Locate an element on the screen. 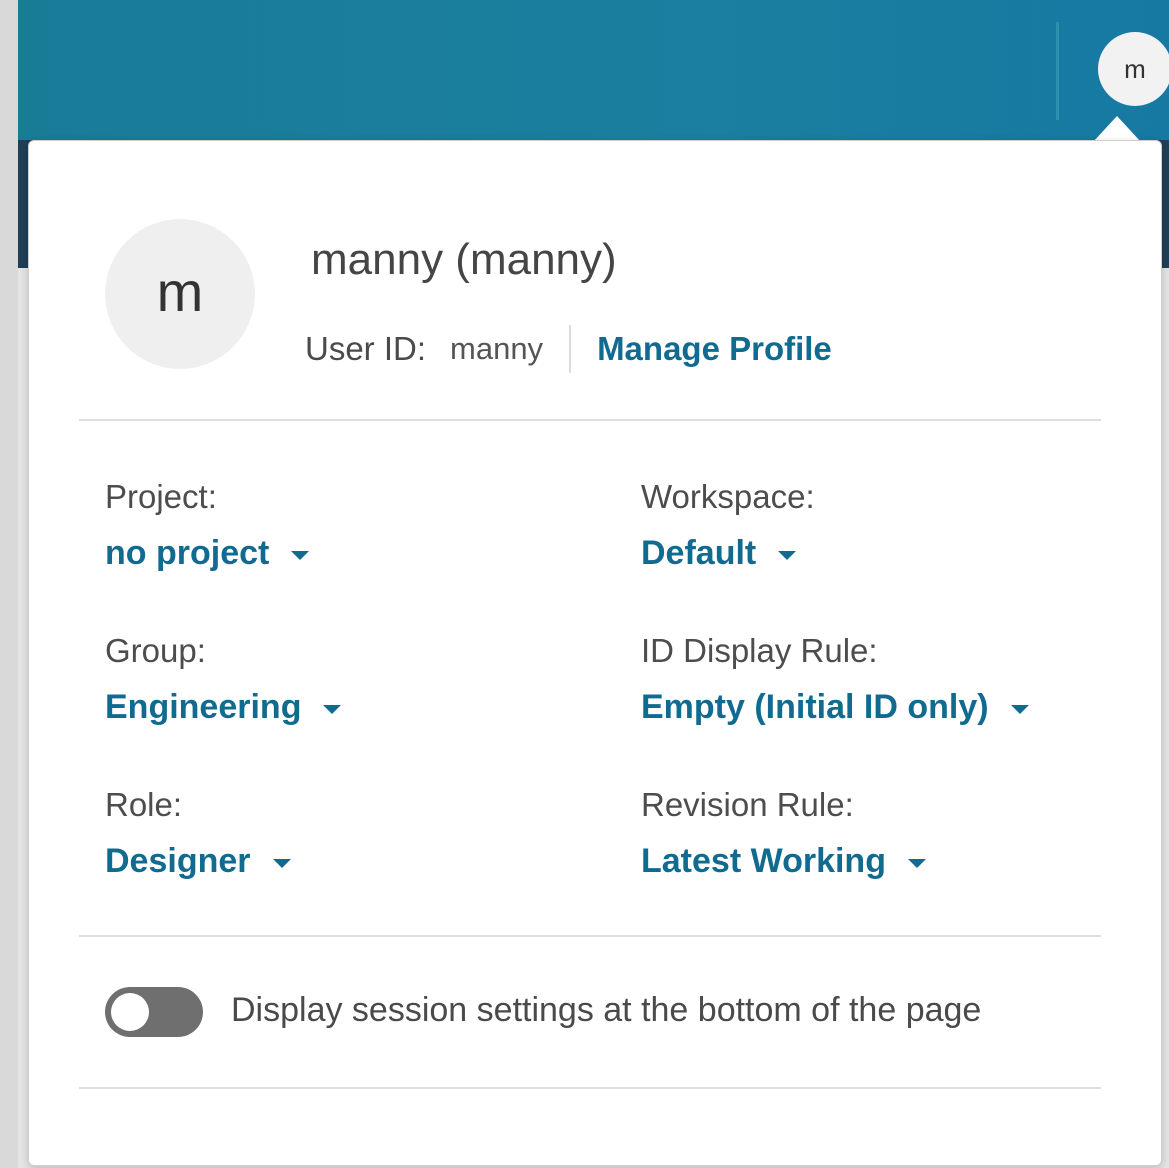  id-display-rule-dropdown: Empty (Initial ID only) is located at coordinates (835, 707).